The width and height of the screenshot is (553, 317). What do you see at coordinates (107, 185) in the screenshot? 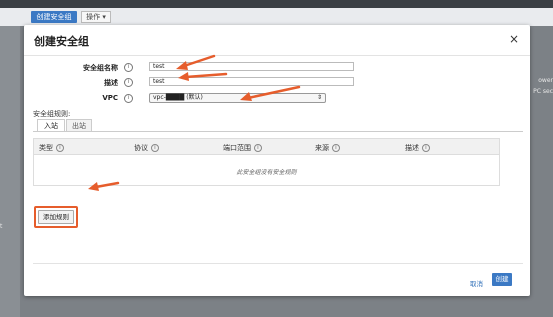
I see `arrow-to-add-rule-button` at bounding box center [107, 185].